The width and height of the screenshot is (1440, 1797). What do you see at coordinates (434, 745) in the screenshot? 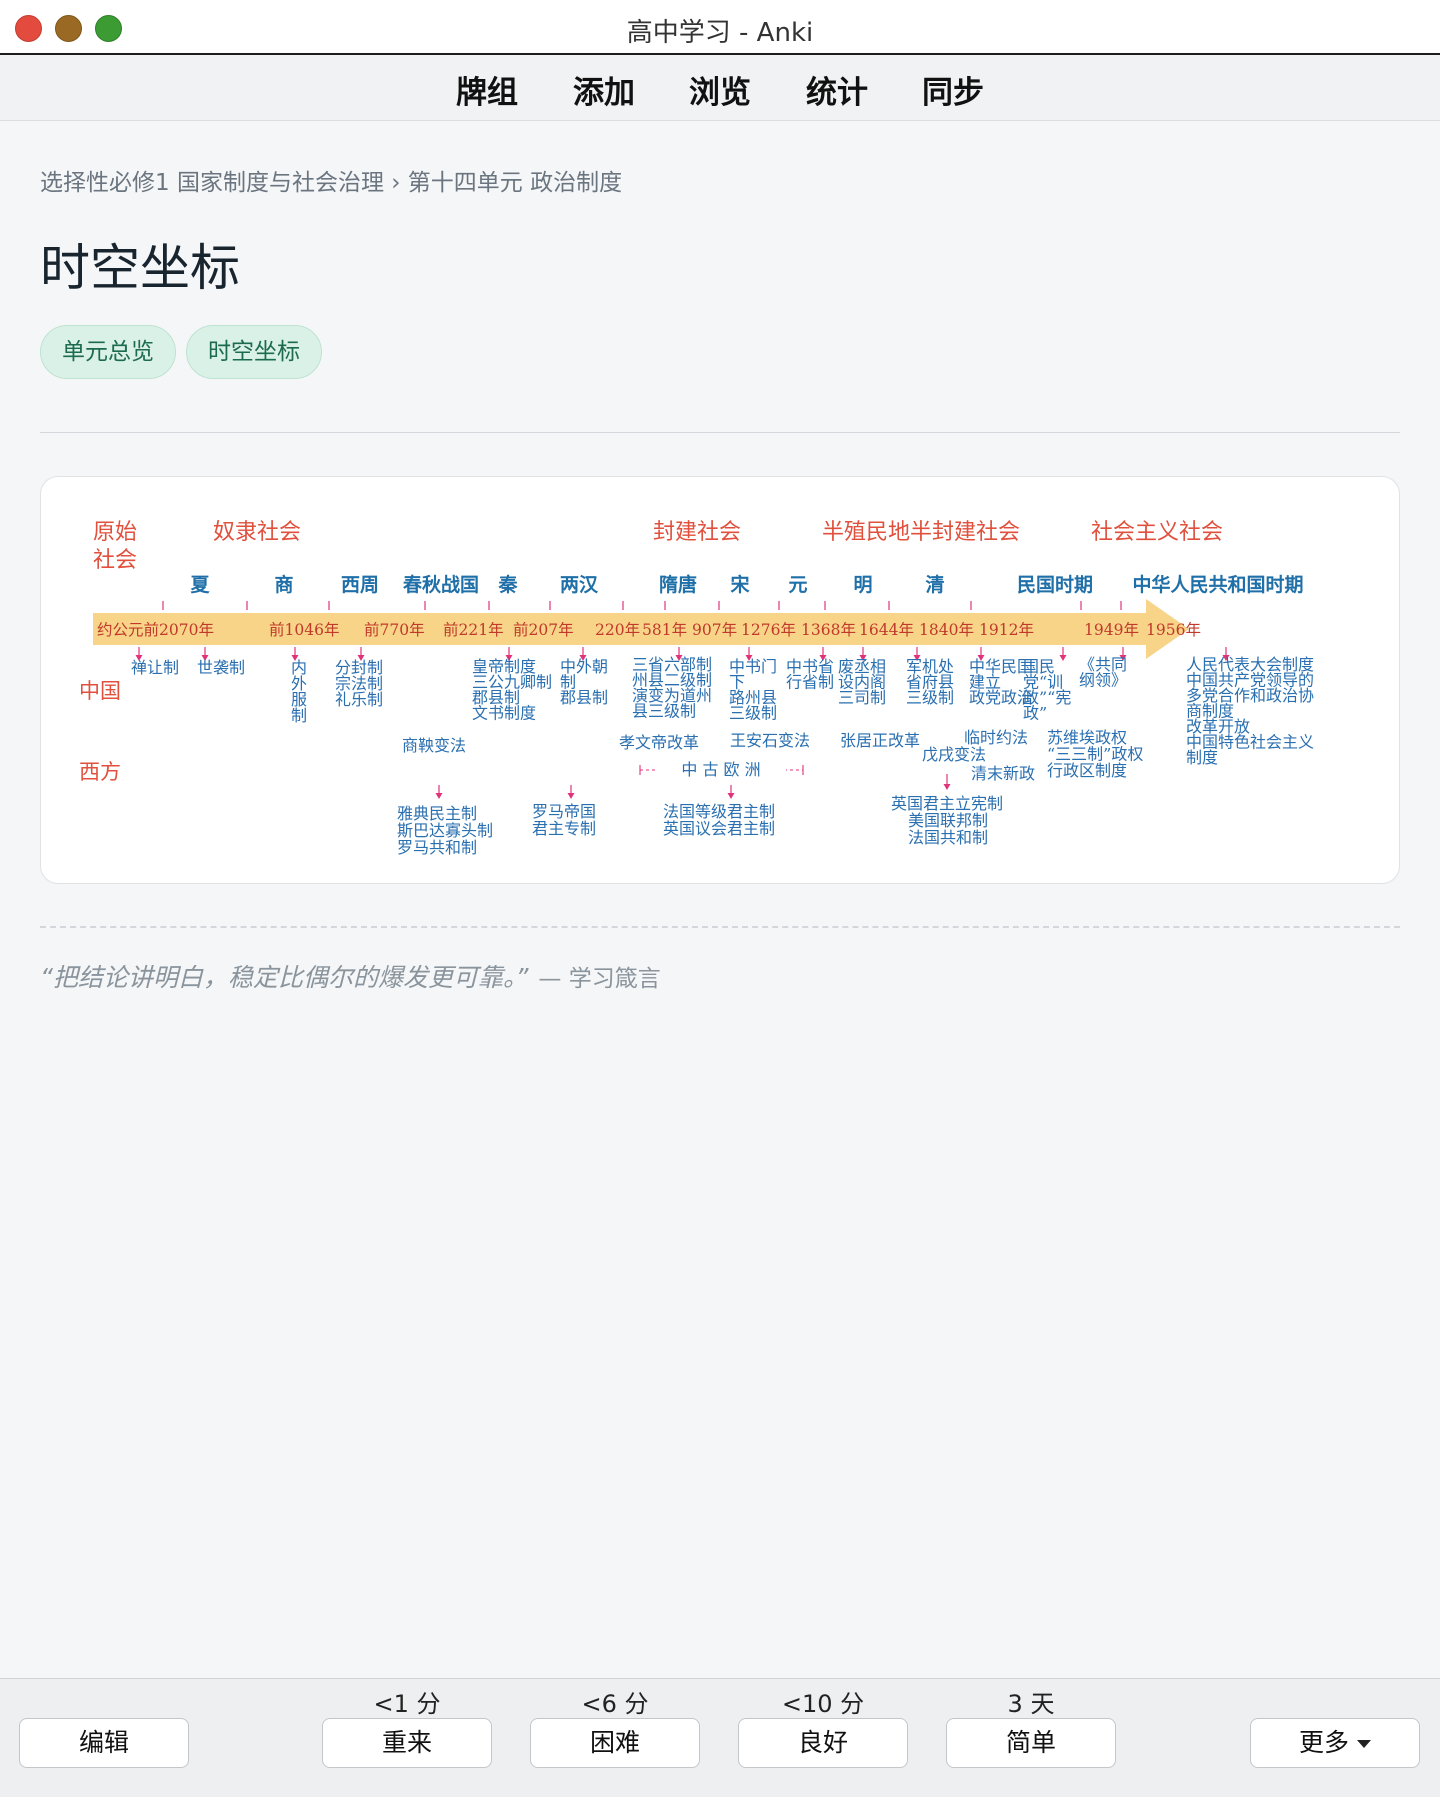
I see `china-event: 商鞅变法` at bounding box center [434, 745].